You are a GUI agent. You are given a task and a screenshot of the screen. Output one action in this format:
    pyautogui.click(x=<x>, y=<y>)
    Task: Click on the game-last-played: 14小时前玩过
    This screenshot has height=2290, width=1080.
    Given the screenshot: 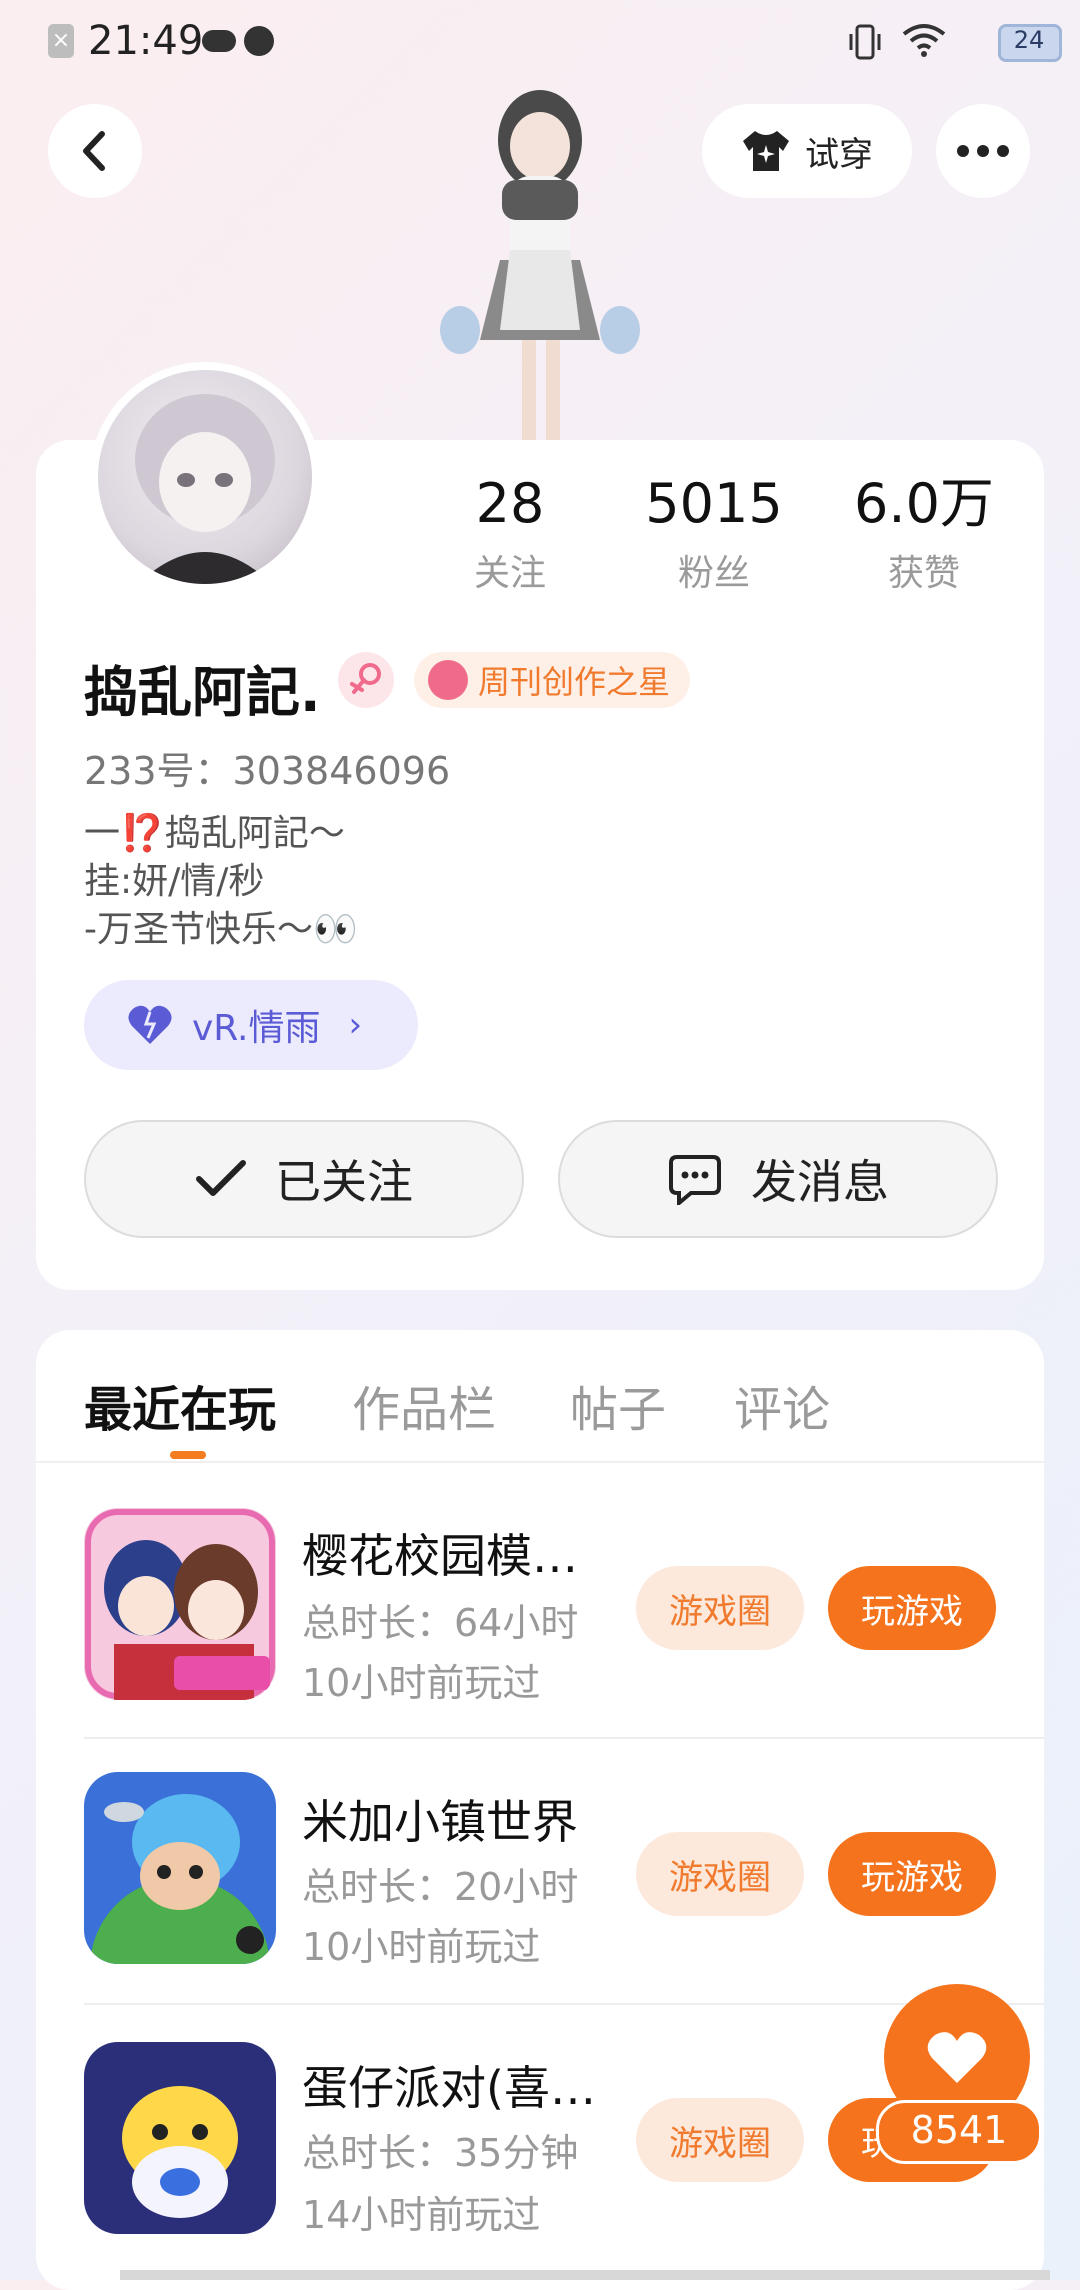 What is the action you would take?
    pyautogui.click(x=421, y=2215)
    